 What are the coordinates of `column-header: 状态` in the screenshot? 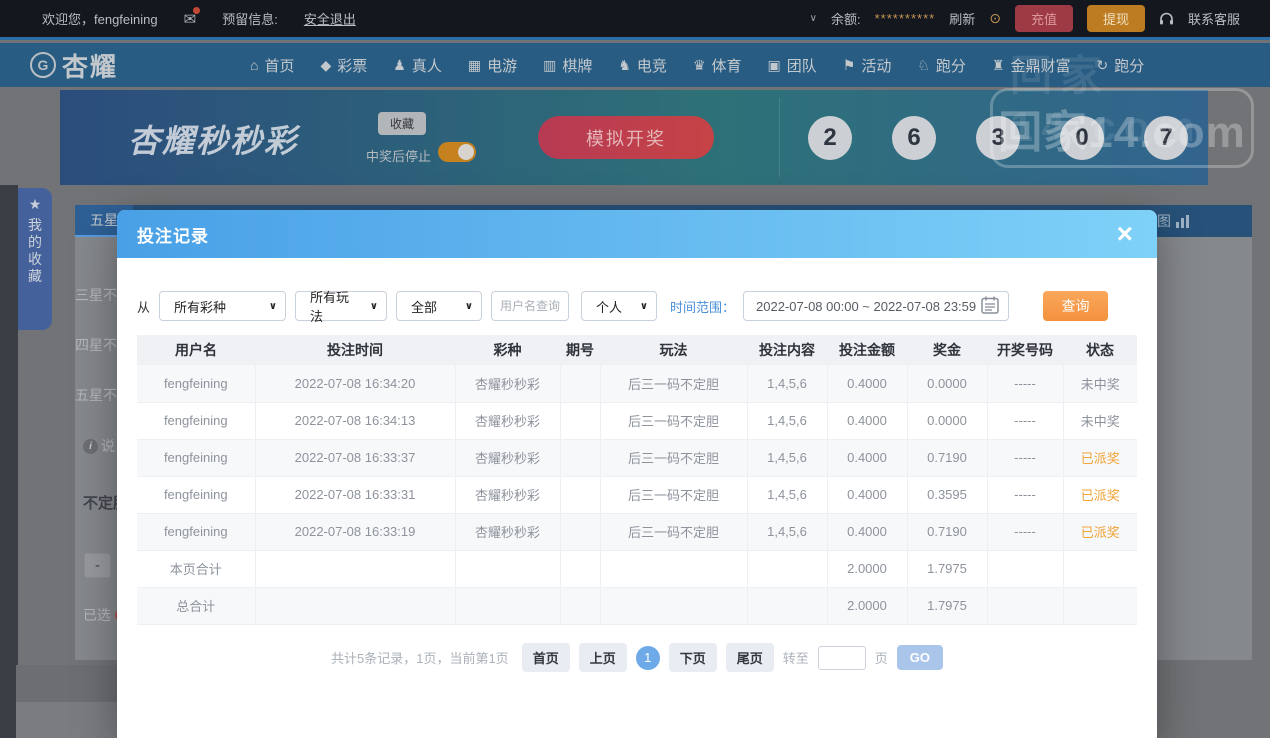 It's located at (1100, 350).